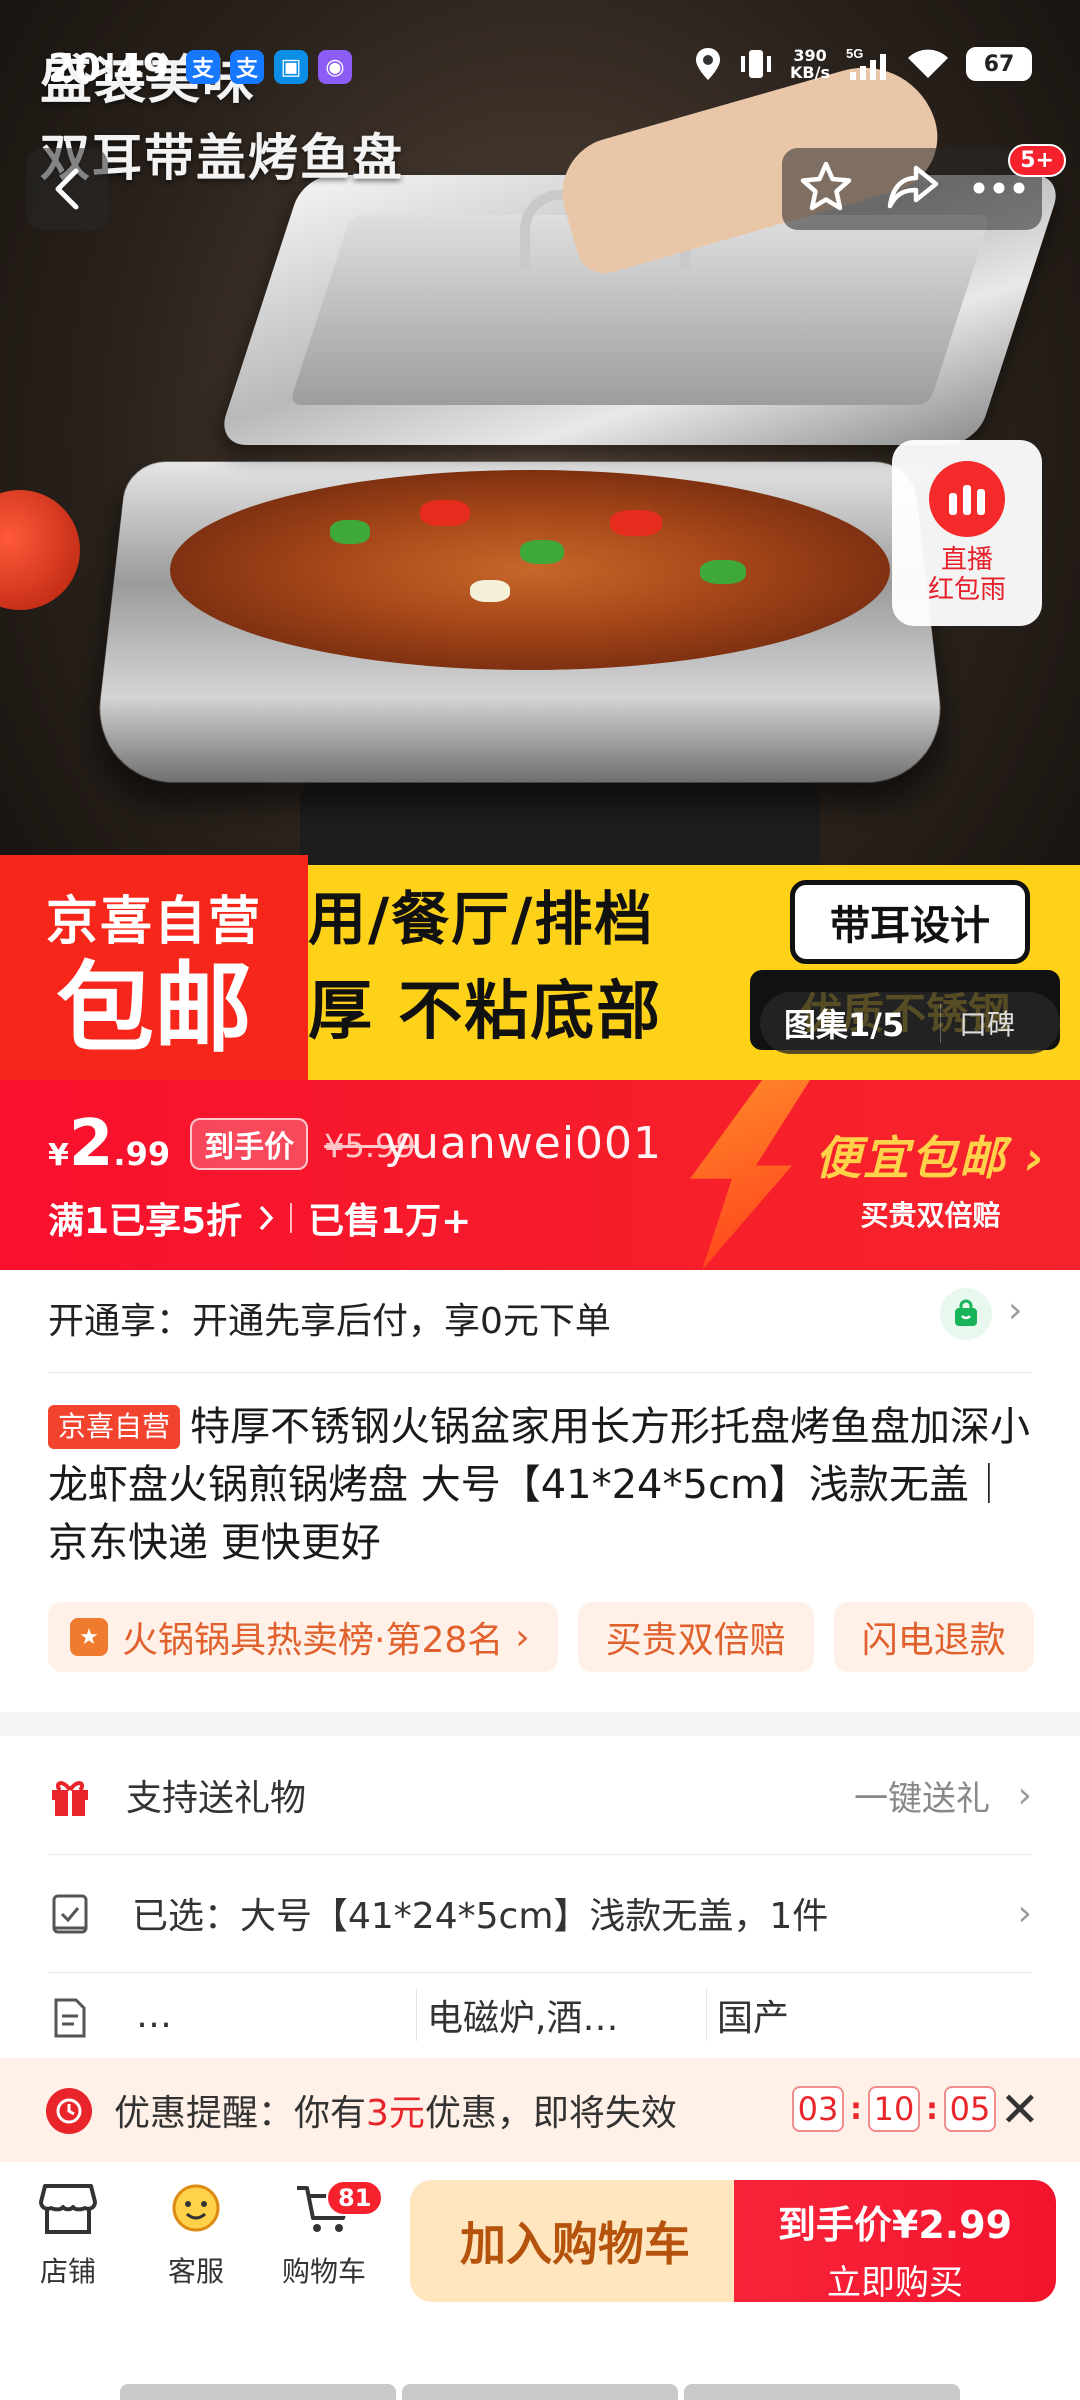  I want to click on ranking-chip-label: 火锅锅具热卖榜·第28名, so click(313, 1640).